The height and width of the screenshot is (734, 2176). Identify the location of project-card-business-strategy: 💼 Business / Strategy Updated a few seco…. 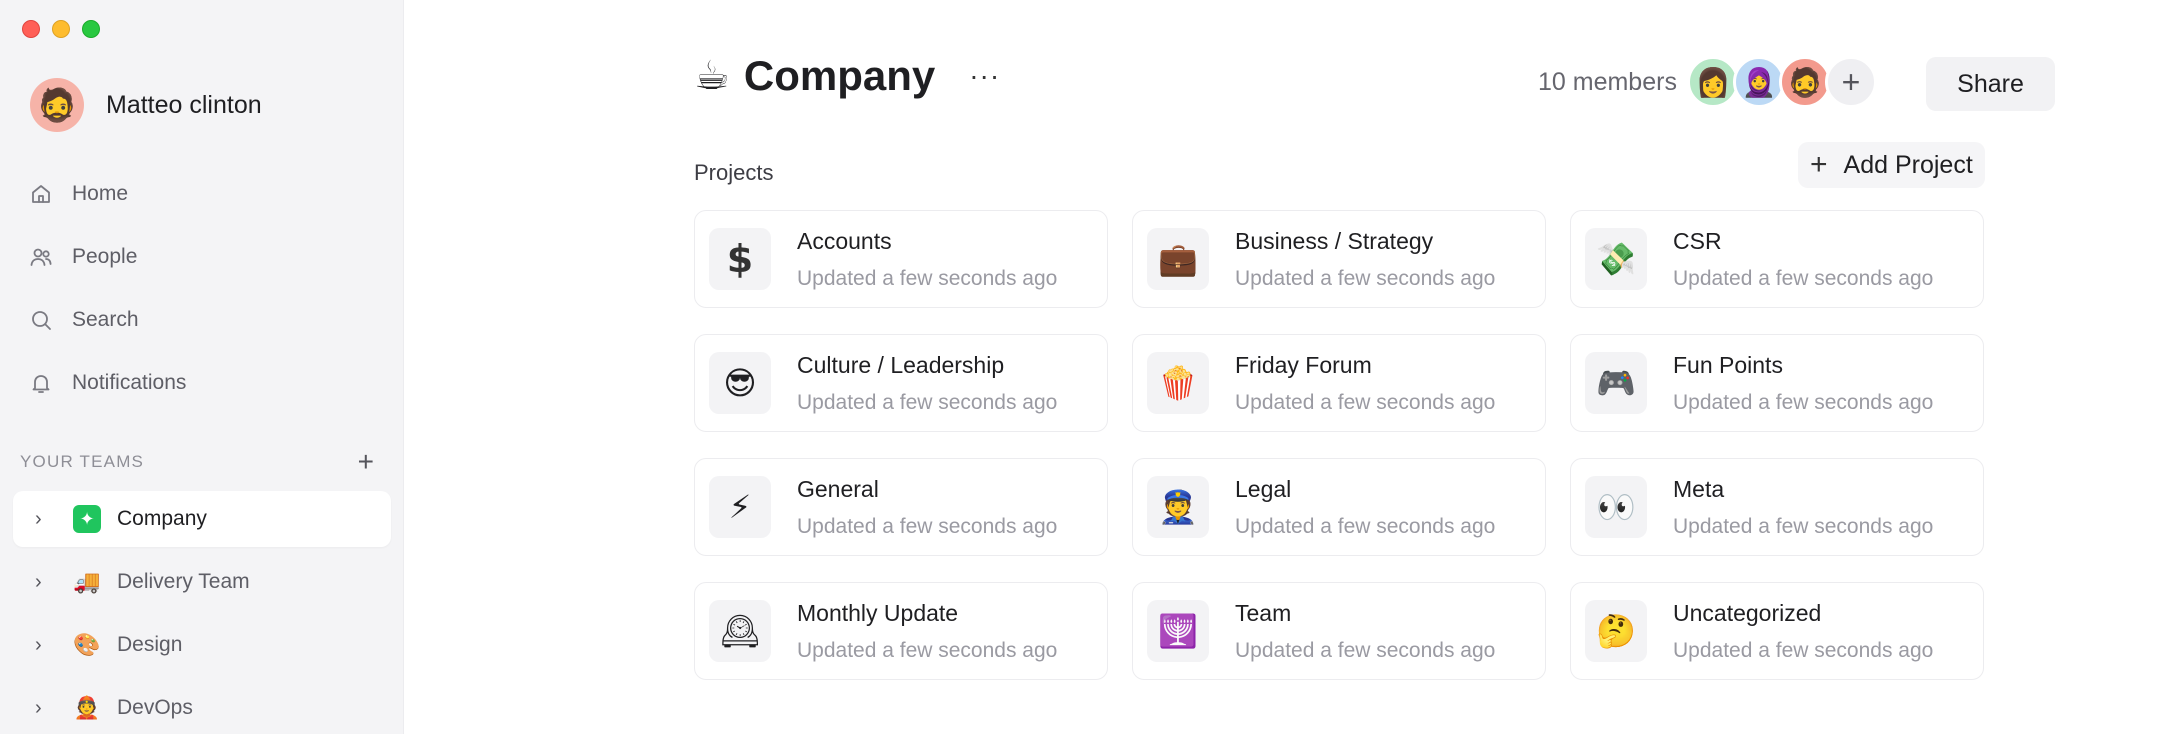
(1339, 259).